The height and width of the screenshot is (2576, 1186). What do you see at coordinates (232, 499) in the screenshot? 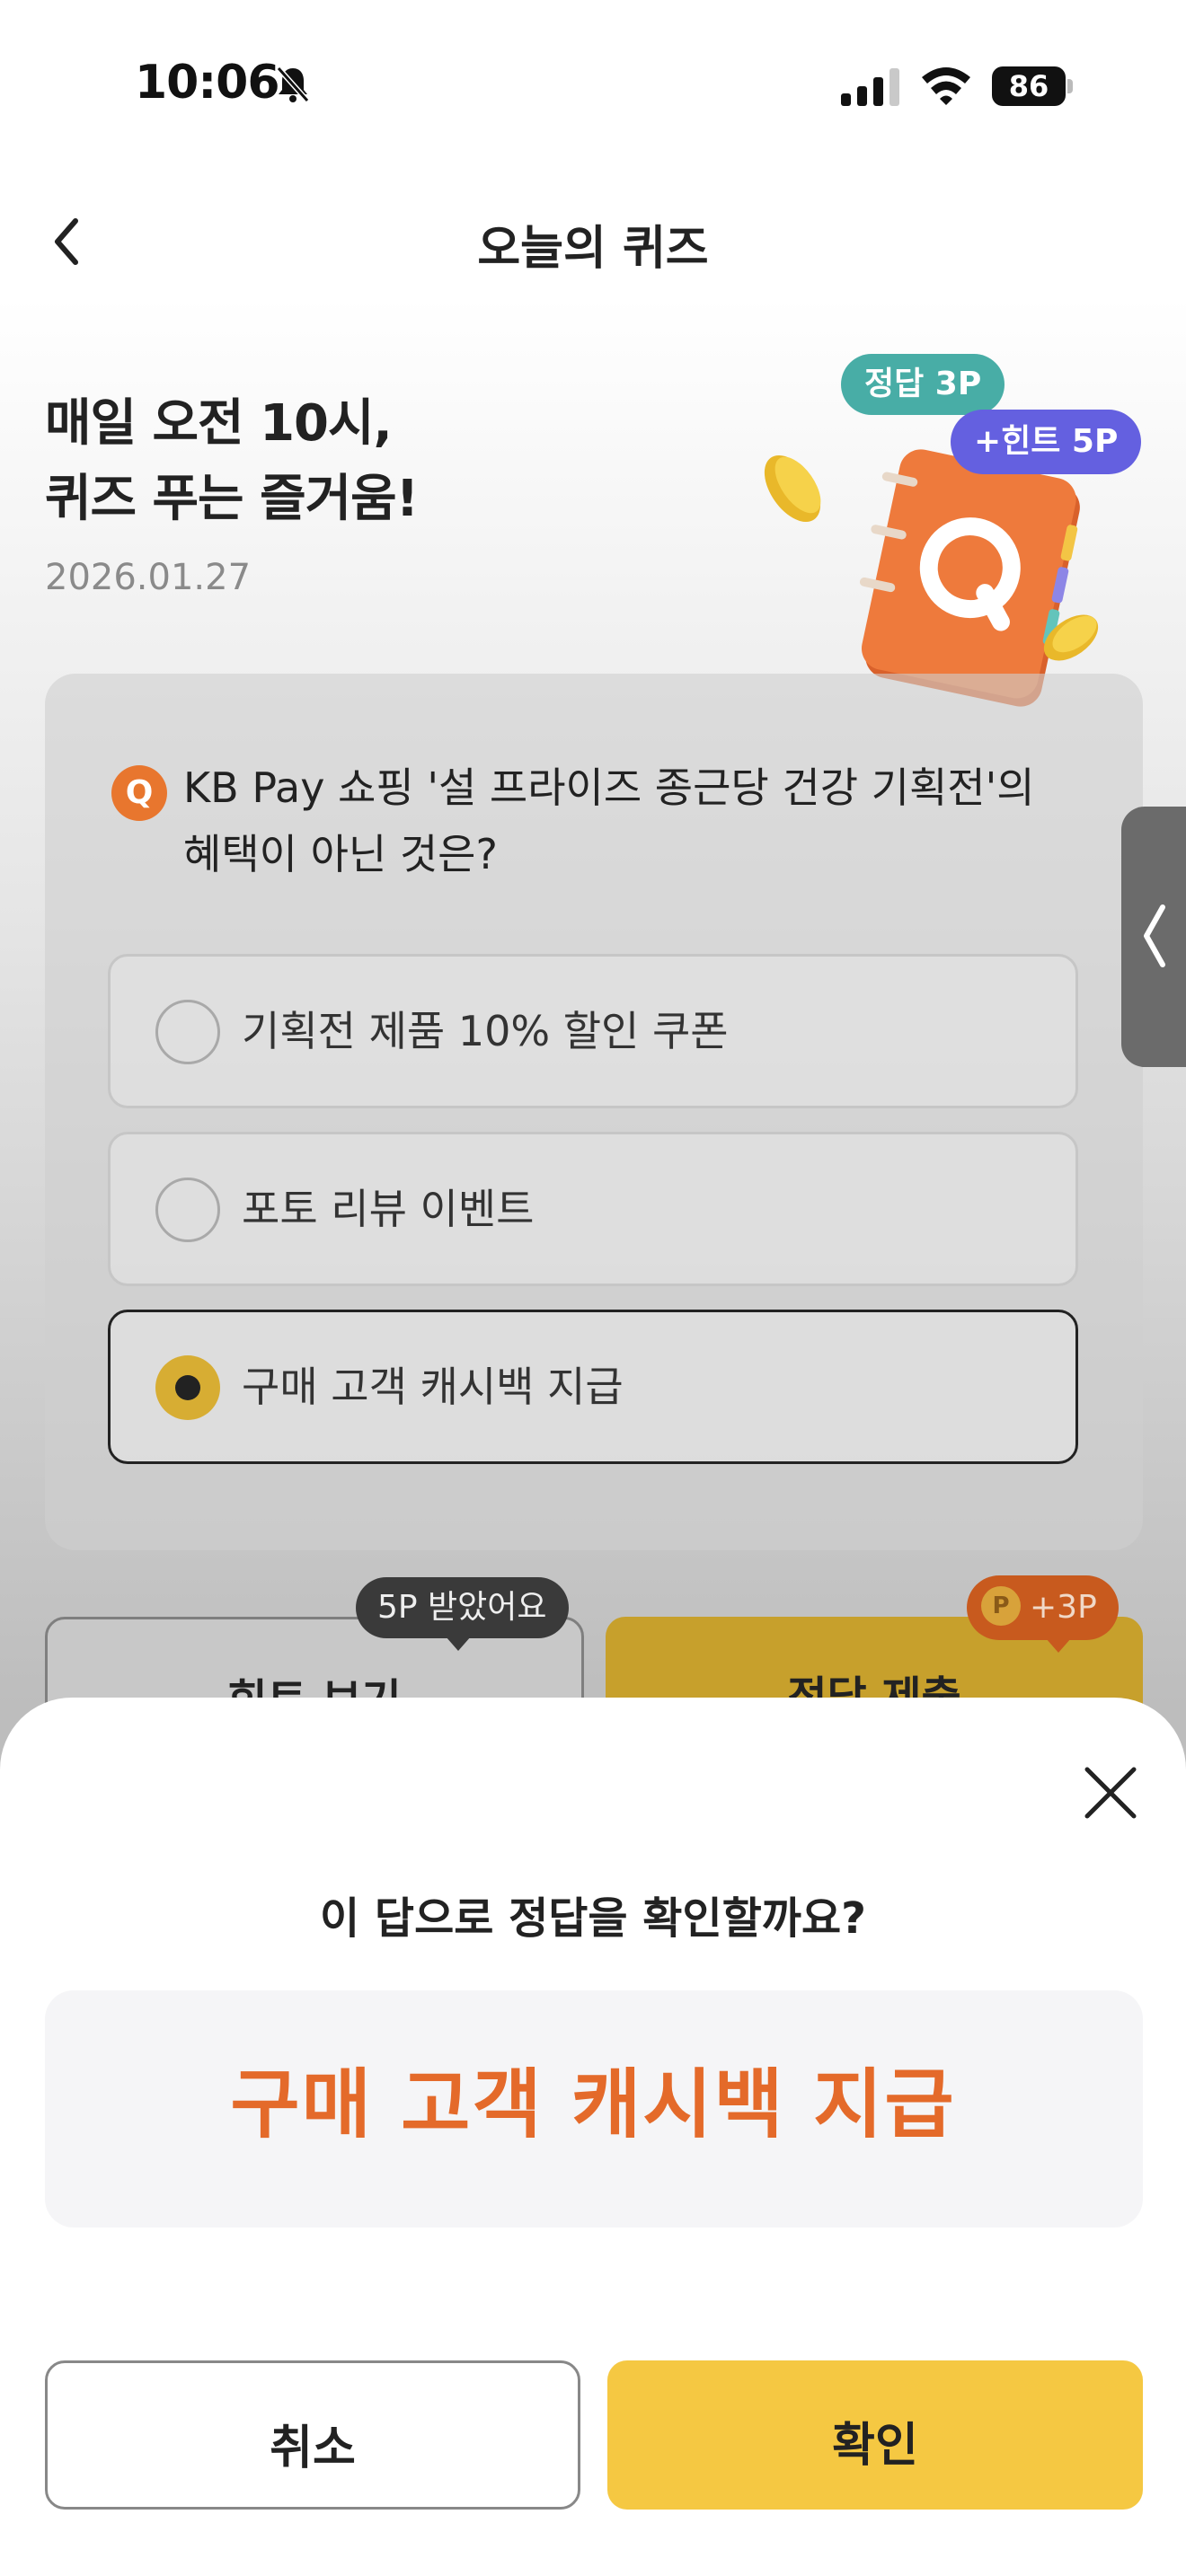
I see `headline-line-2: 퀴즈 푸는 즐거움!` at bounding box center [232, 499].